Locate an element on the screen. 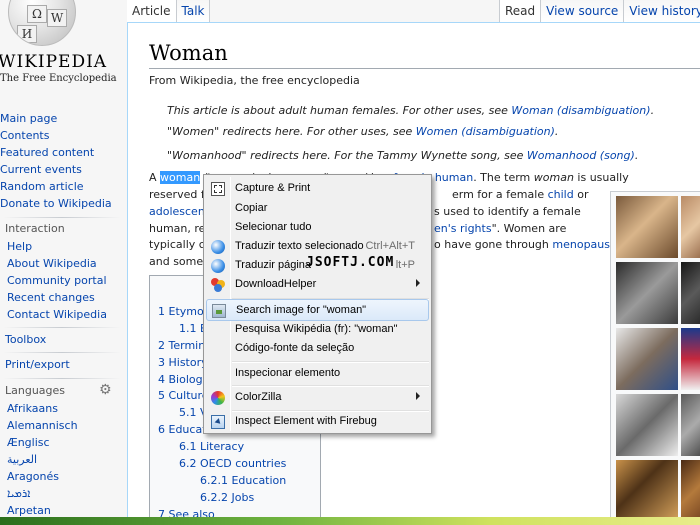 The height and width of the screenshot is (525, 700). tab-view-history: View history is located at coordinates (661, 11).